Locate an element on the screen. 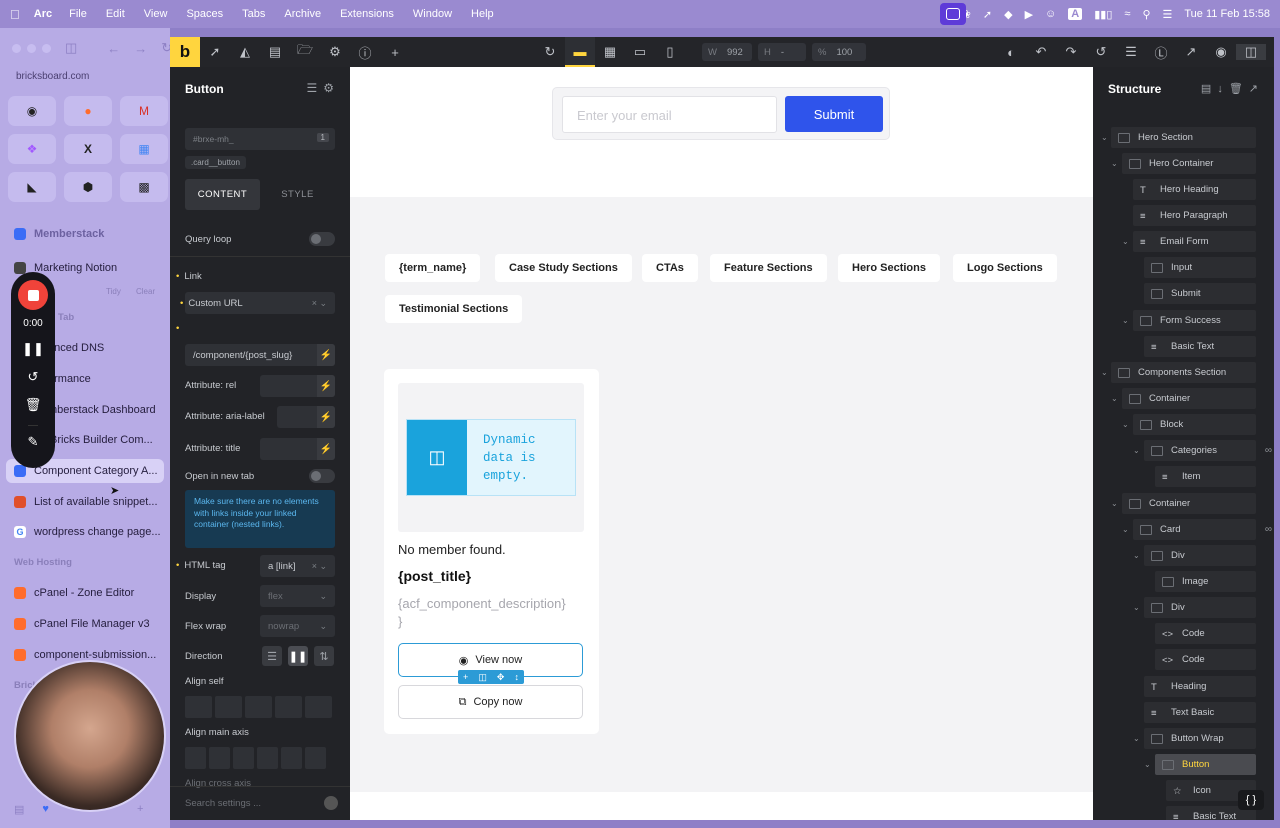  tab-cpanel-zone: cPanel - Zone Editor is located at coordinates (85, 593).